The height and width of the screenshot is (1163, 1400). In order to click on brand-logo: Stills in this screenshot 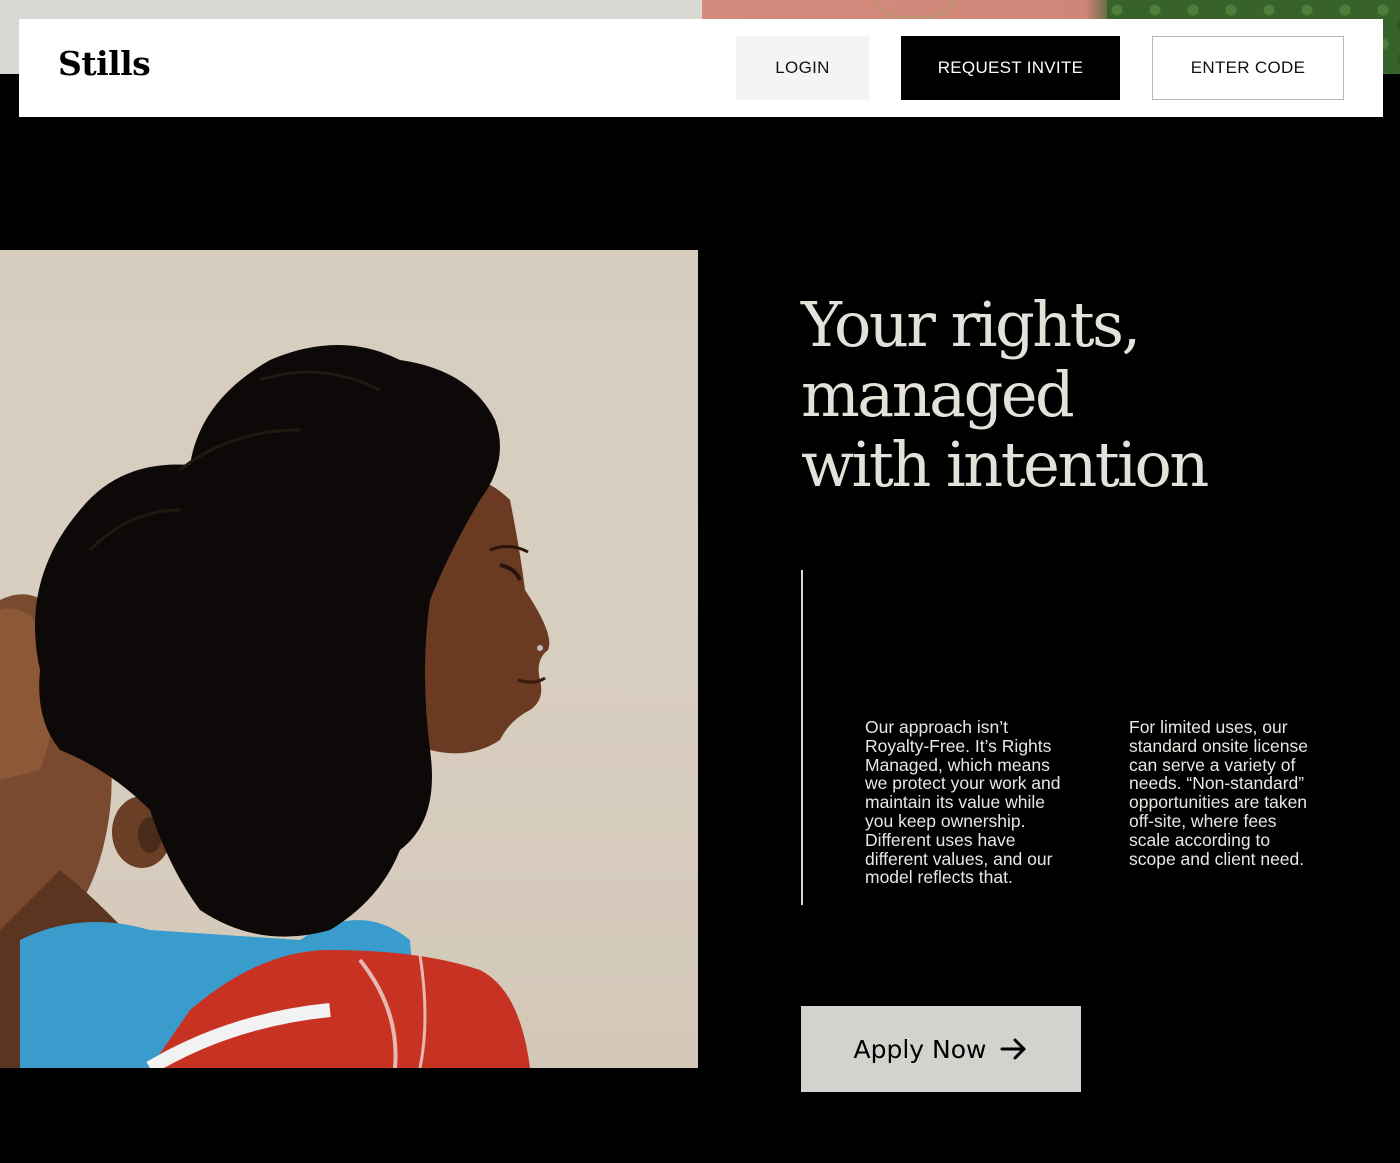, I will do `click(104, 63)`.